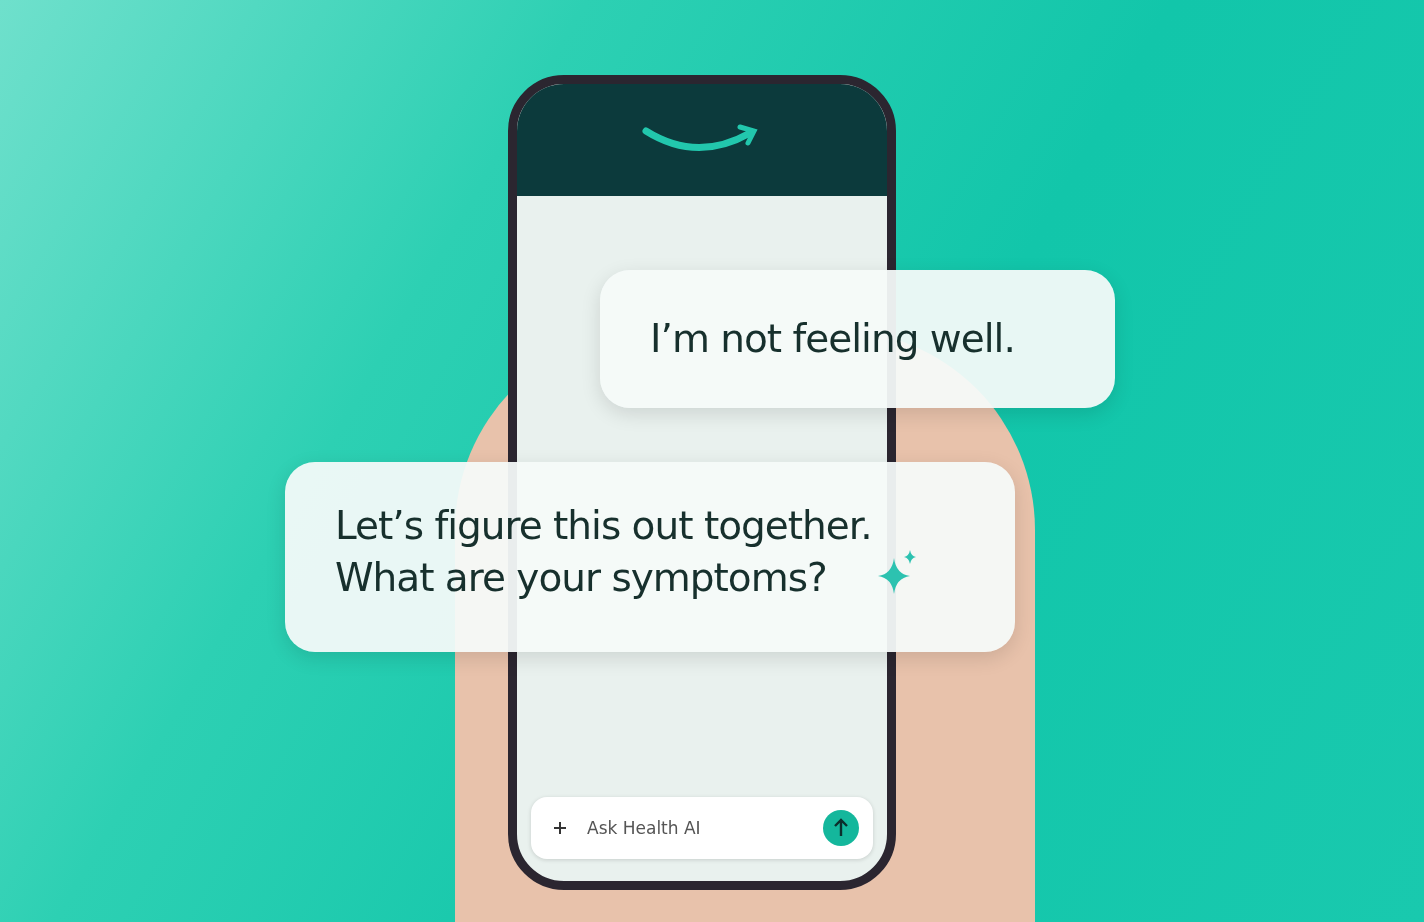 This screenshot has width=1424, height=922. I want to click on message-text: I’m not feeling well., so click(832, 339).